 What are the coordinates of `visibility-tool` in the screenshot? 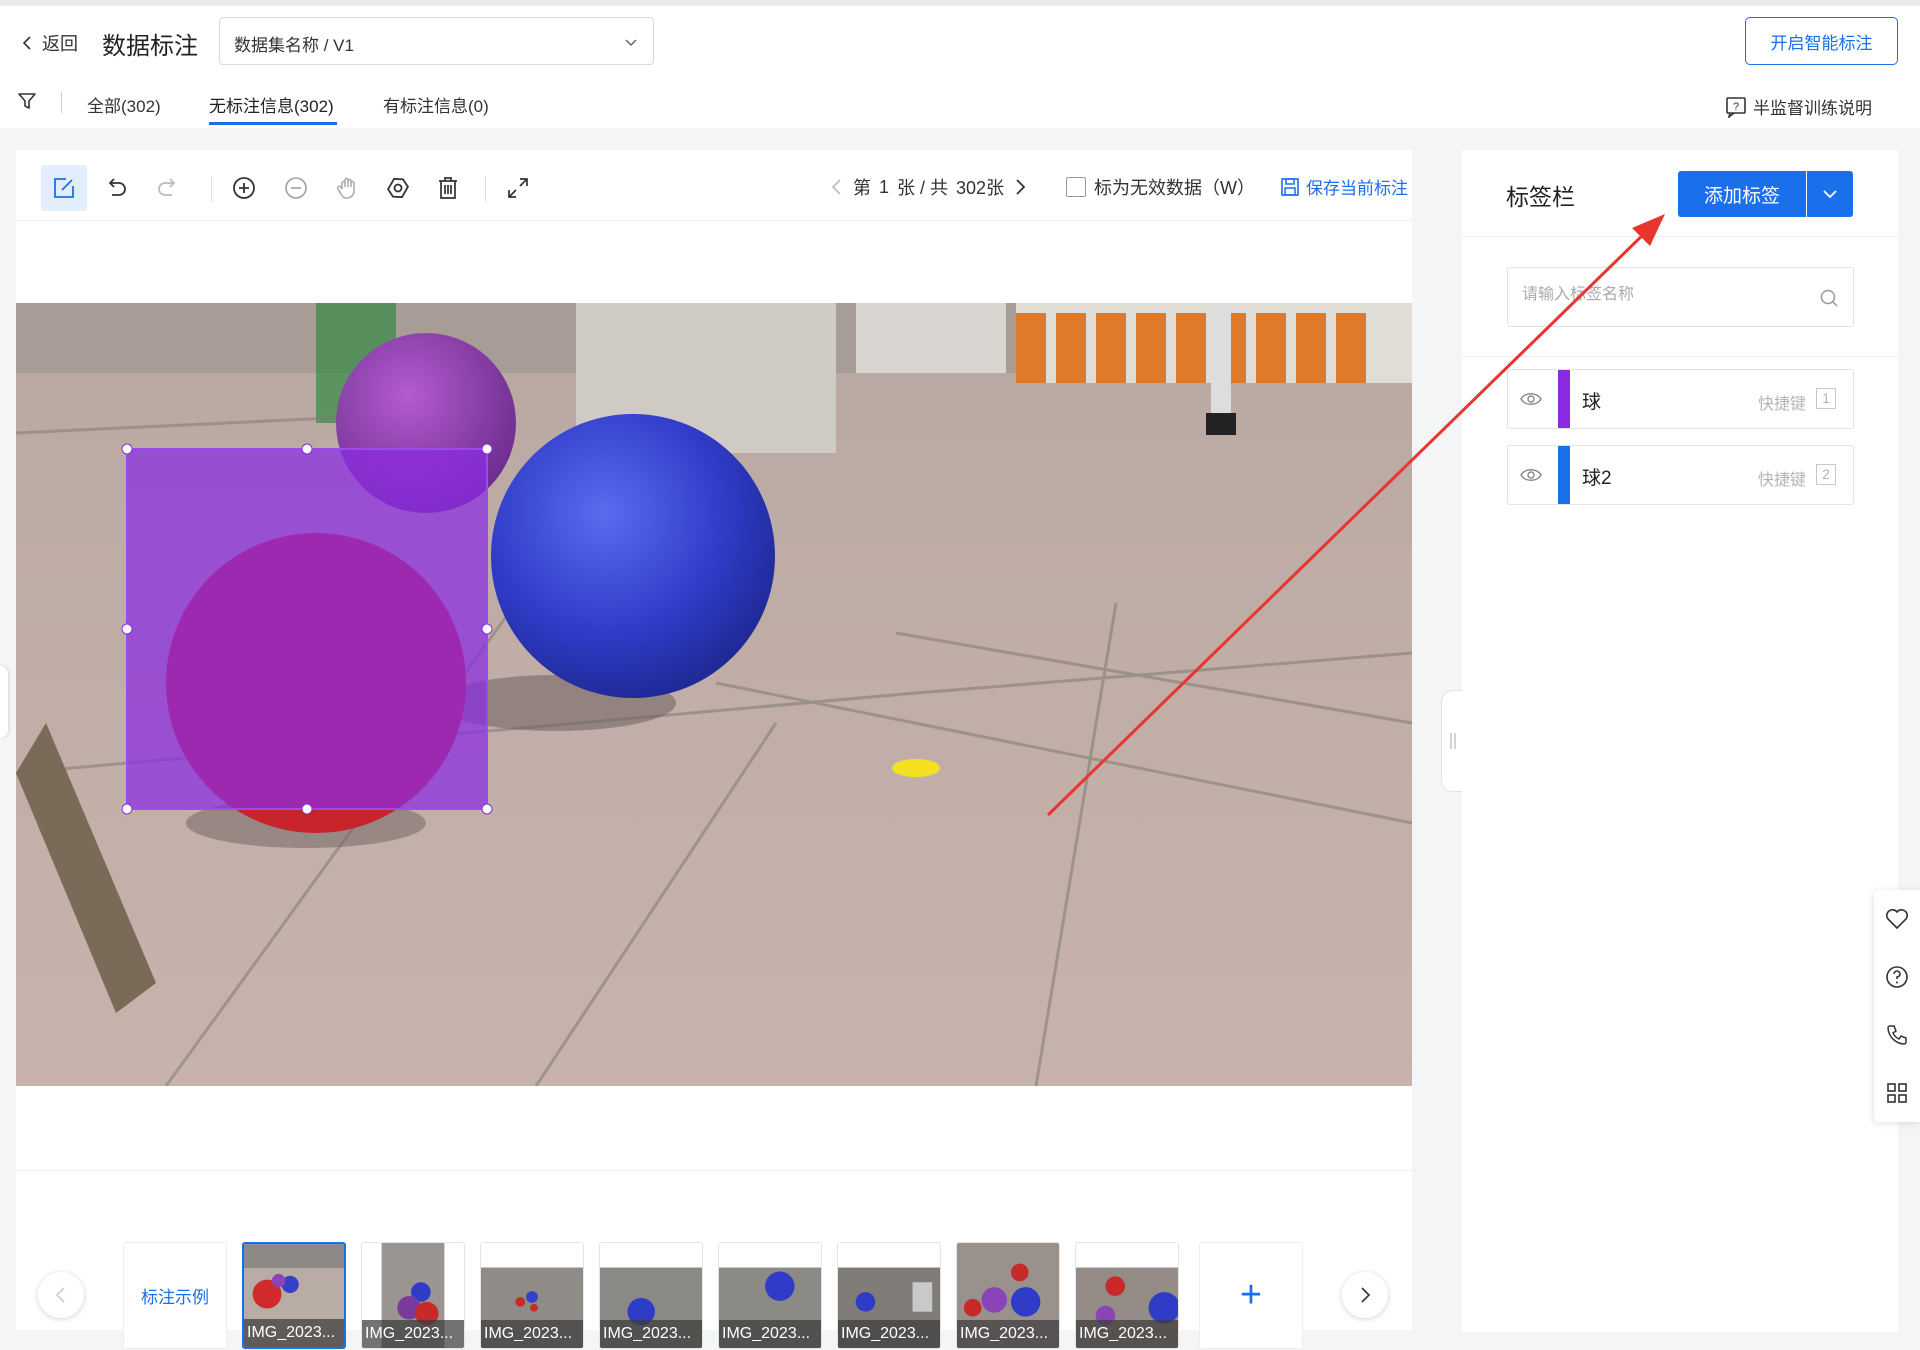 It's located at (398, 188).